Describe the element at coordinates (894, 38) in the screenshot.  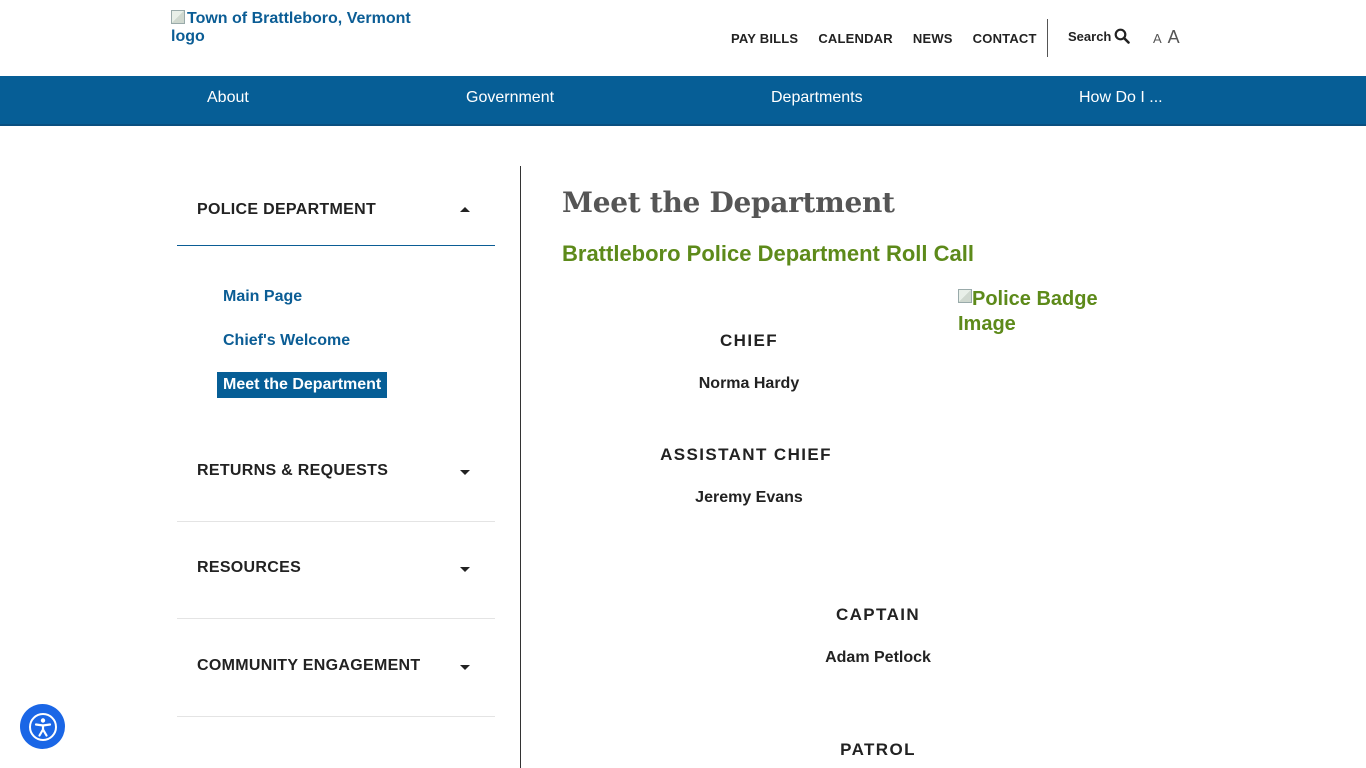
I see `utility-nav: PAY BILLS CALENDAR NEWS CONTACT` at that location.